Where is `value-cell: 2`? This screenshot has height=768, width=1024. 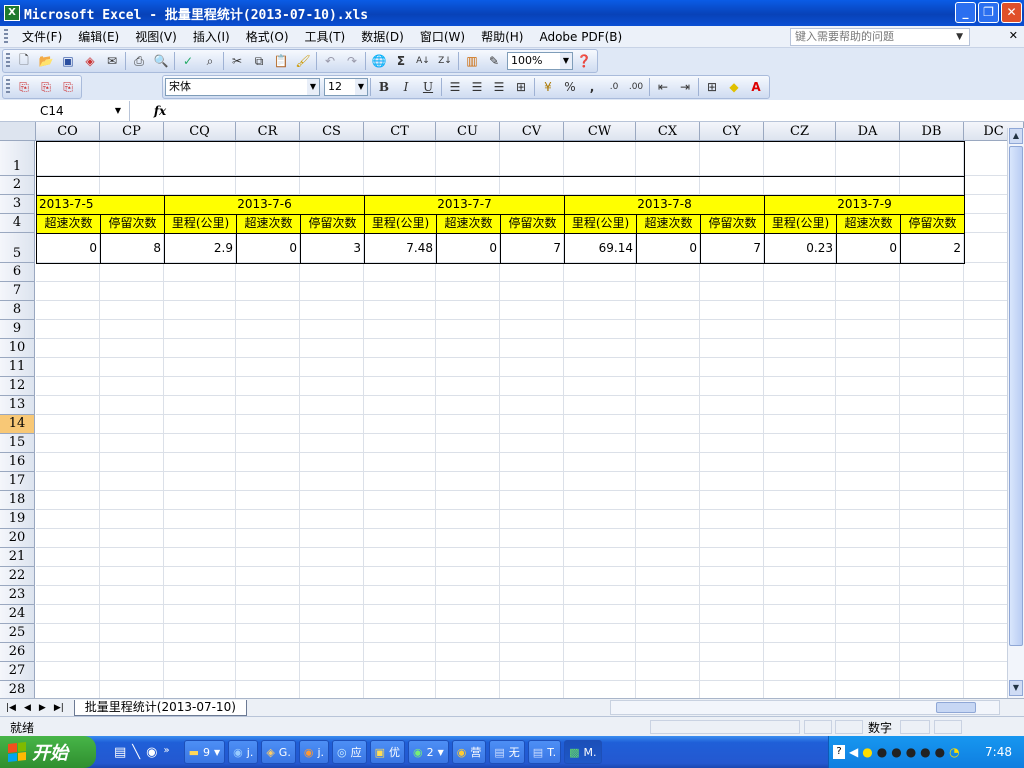
value-cell: 2 is located at coordinates (932, 248).